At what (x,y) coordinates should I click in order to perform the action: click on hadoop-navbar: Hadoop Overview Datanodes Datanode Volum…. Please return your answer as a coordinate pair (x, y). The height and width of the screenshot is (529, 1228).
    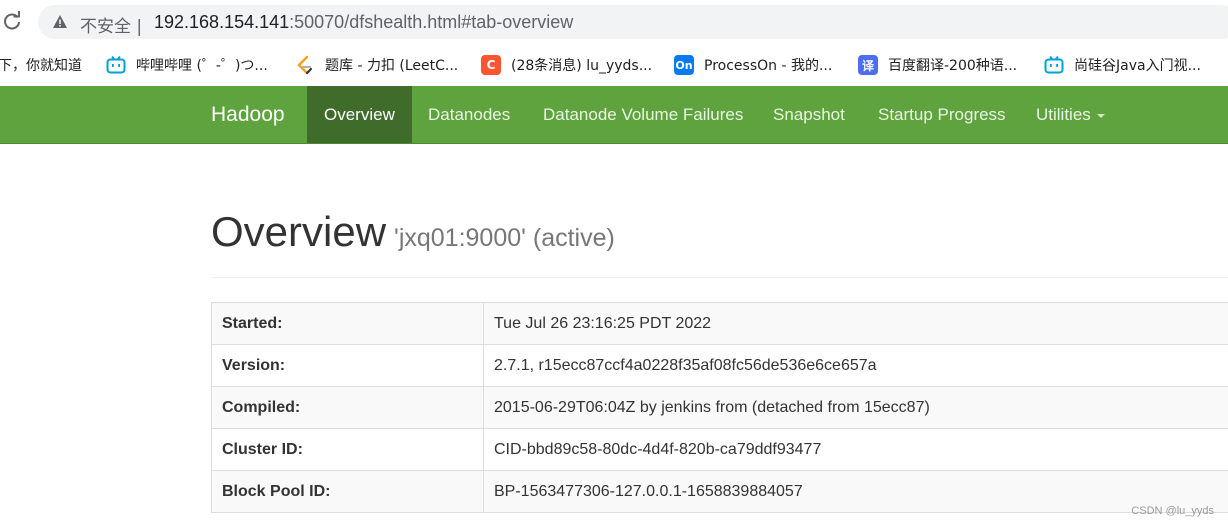
    Looking at the image, I should click on (614, 115).